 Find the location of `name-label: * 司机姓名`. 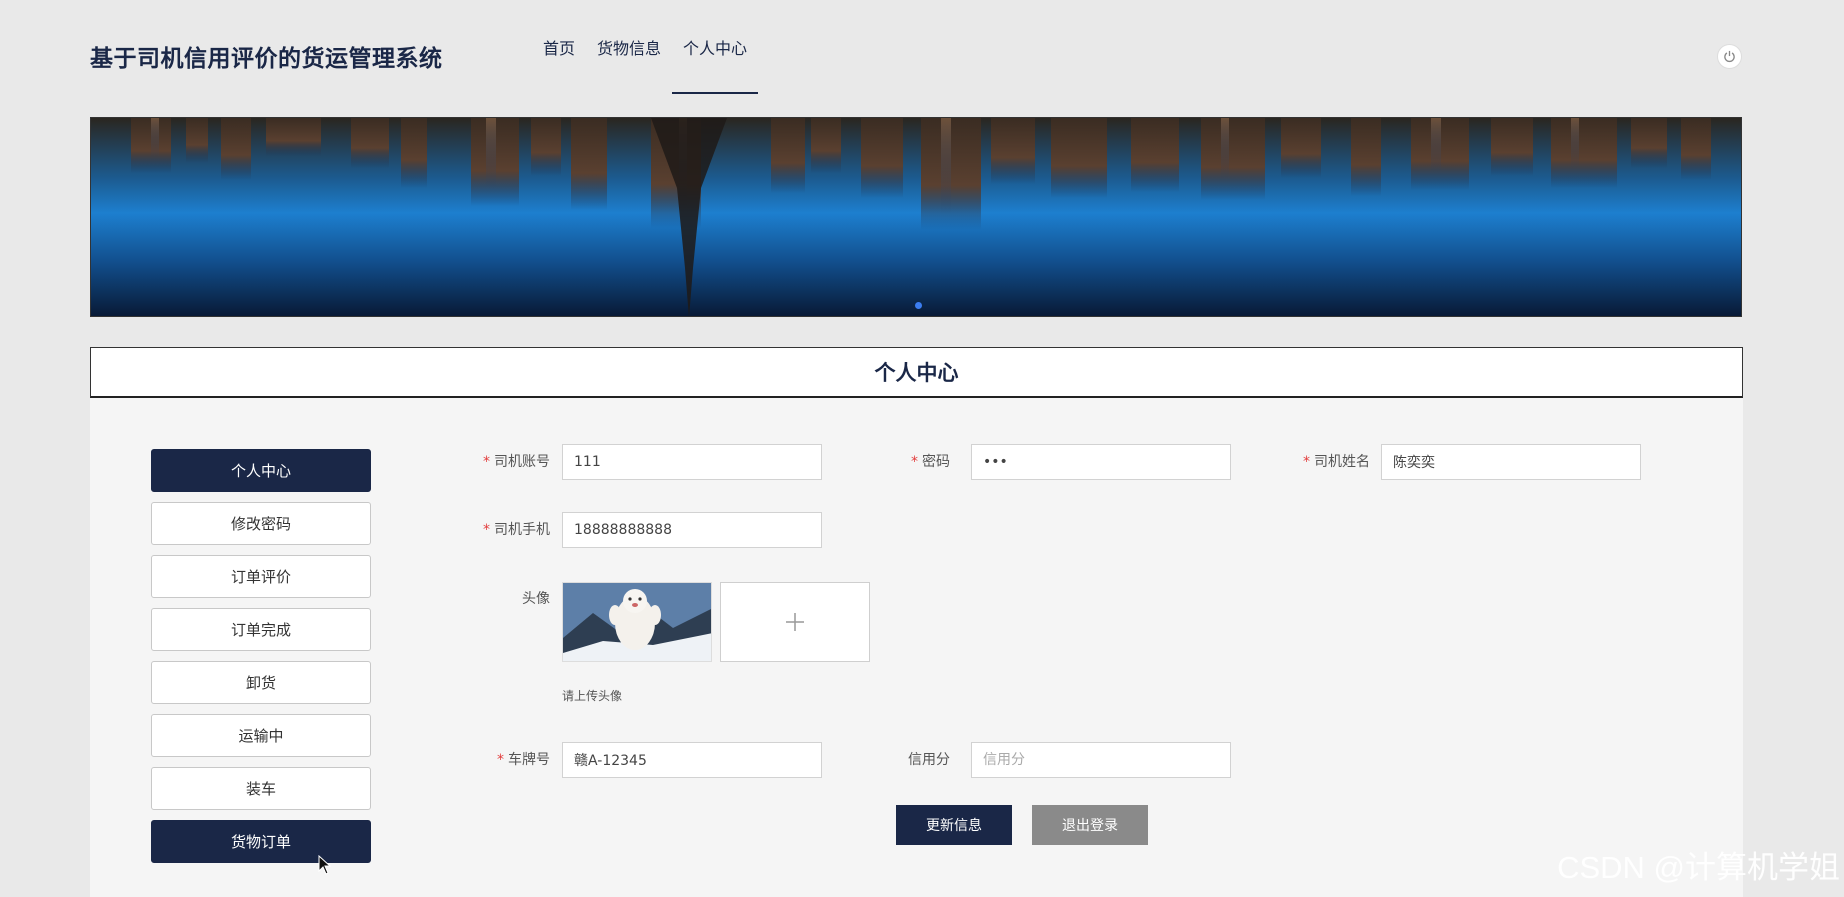

name-label: * 司机姓名 is located at coordinates (1336, 462).